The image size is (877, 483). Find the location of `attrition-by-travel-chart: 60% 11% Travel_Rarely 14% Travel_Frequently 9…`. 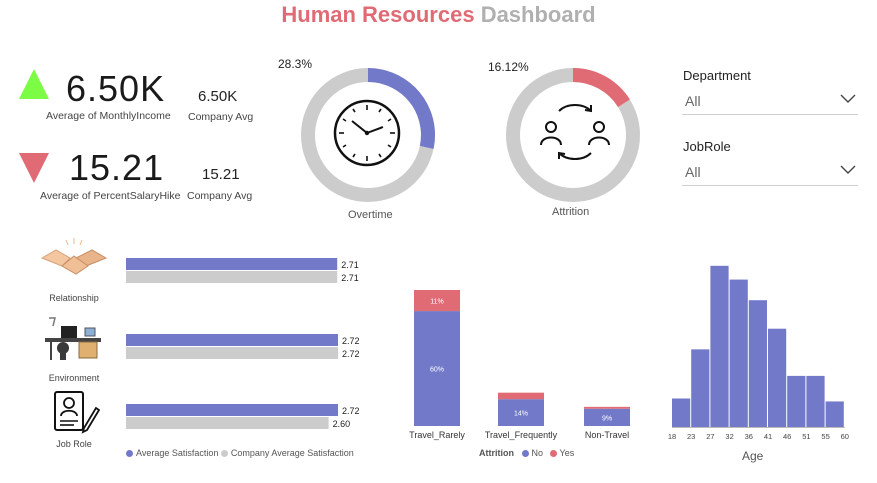

attrition-by-travel-chart: 60% 11% Travel_Rarely 14% Travel_Frequently 9… is located at coordinates (519, 365).